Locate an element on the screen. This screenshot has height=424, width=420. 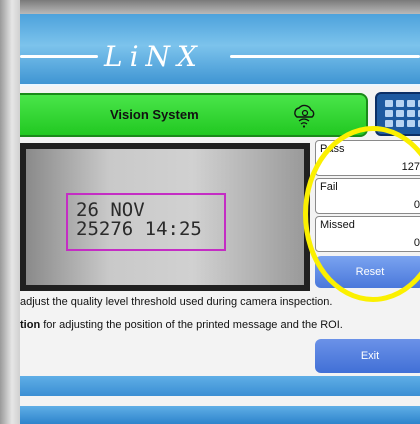
footer-bar-lower is located at coordinates (220, 415).